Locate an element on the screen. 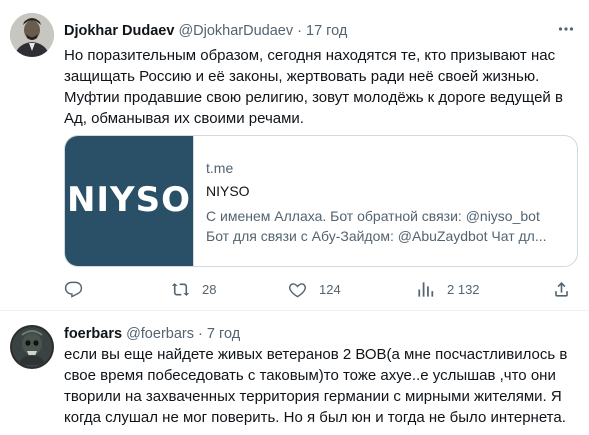 The width and height of the screenshot is (589, 435). views-icon is located at coordinates (426, 289).